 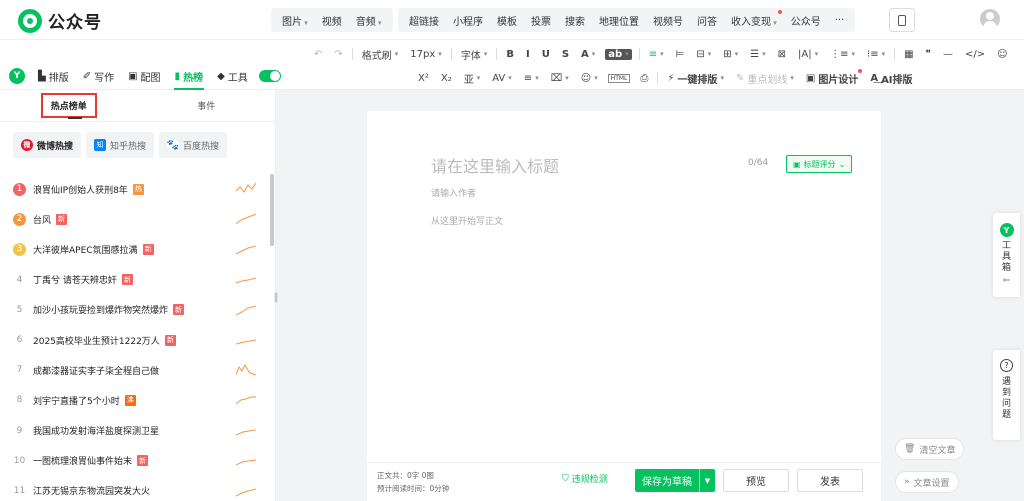 What do you see at coordinates (531, 78) in the screenshot?
I see `format-button-row2-4: ≡ ▾` at bounding box center [531, 78].